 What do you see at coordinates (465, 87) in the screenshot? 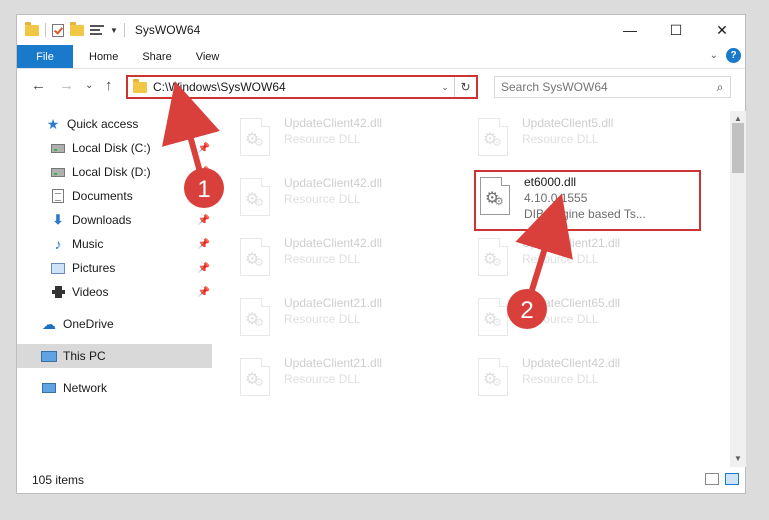
I see `refresh-button: ↻` at bounding box center [465, 87].